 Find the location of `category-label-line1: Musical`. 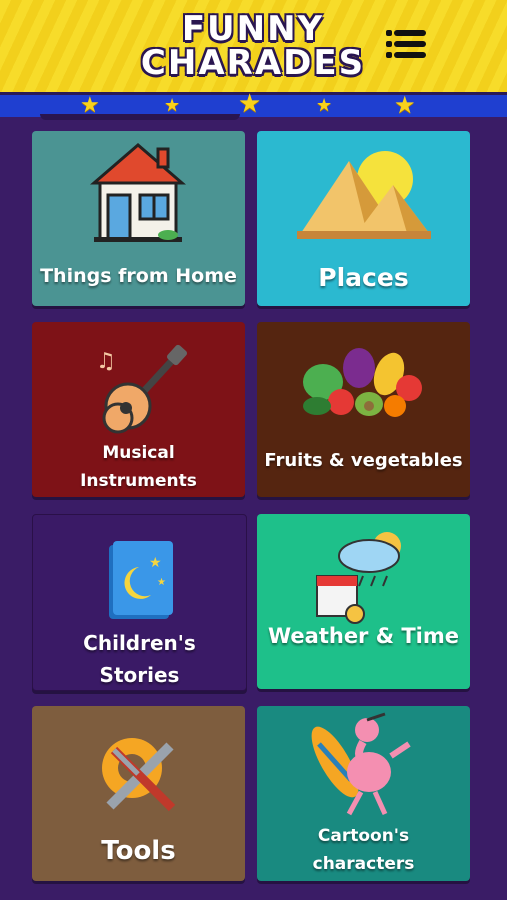

category-label-line1: Musical is located at coordinates (138, 453).